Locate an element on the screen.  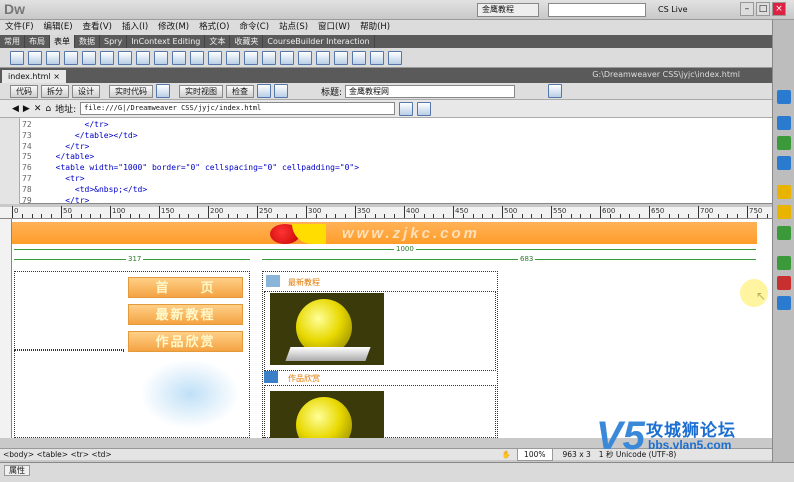
live-code-button: 实时代码 is located at coordinates (131, 91).